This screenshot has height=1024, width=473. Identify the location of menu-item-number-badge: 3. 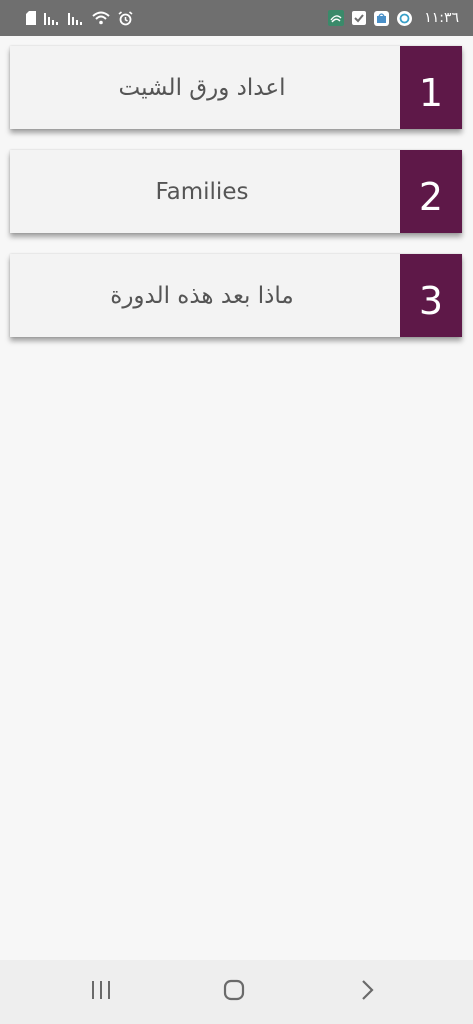
(431, 295).